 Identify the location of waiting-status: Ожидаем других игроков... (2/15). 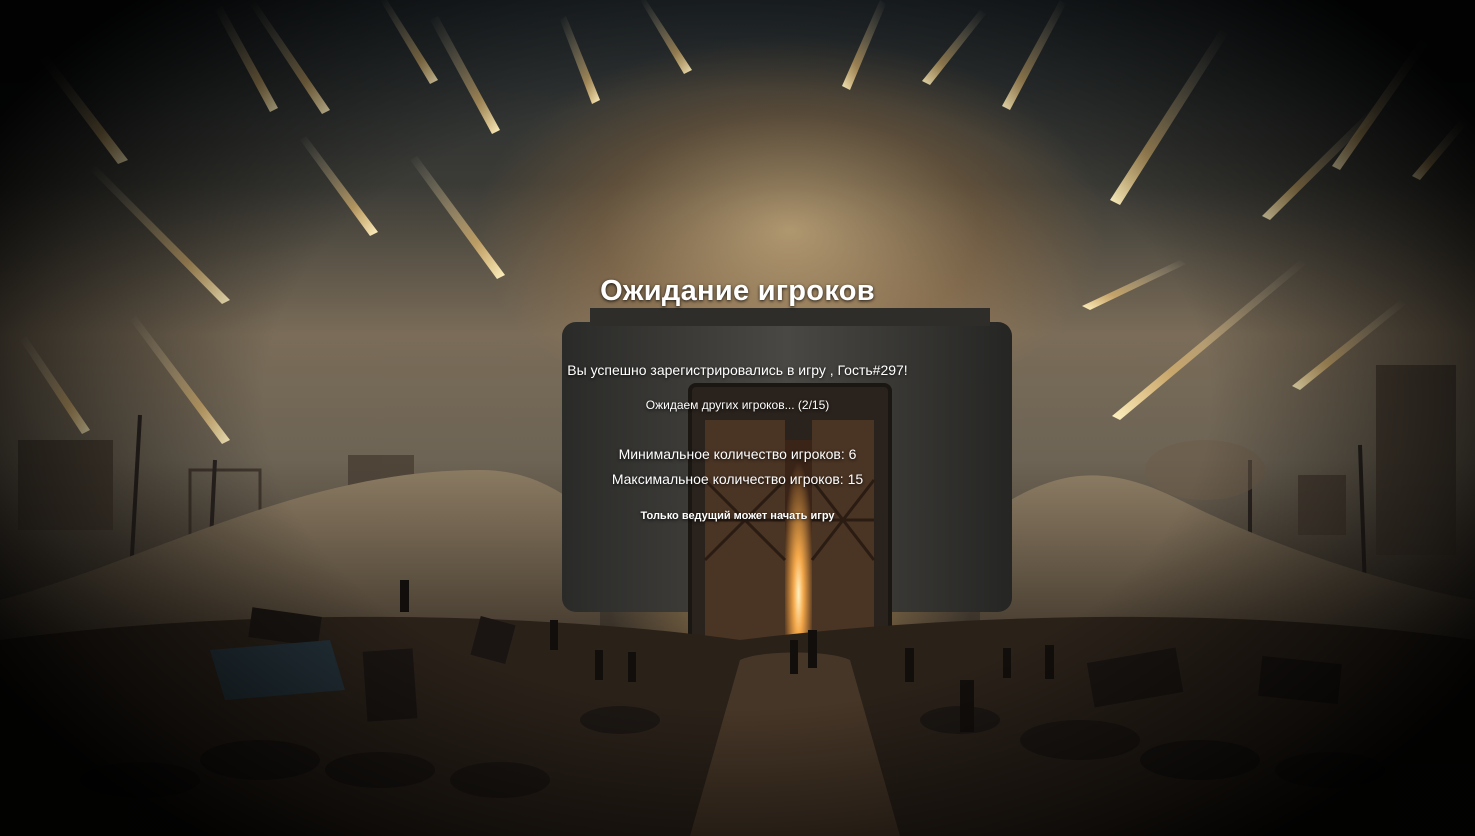
(737, 405).